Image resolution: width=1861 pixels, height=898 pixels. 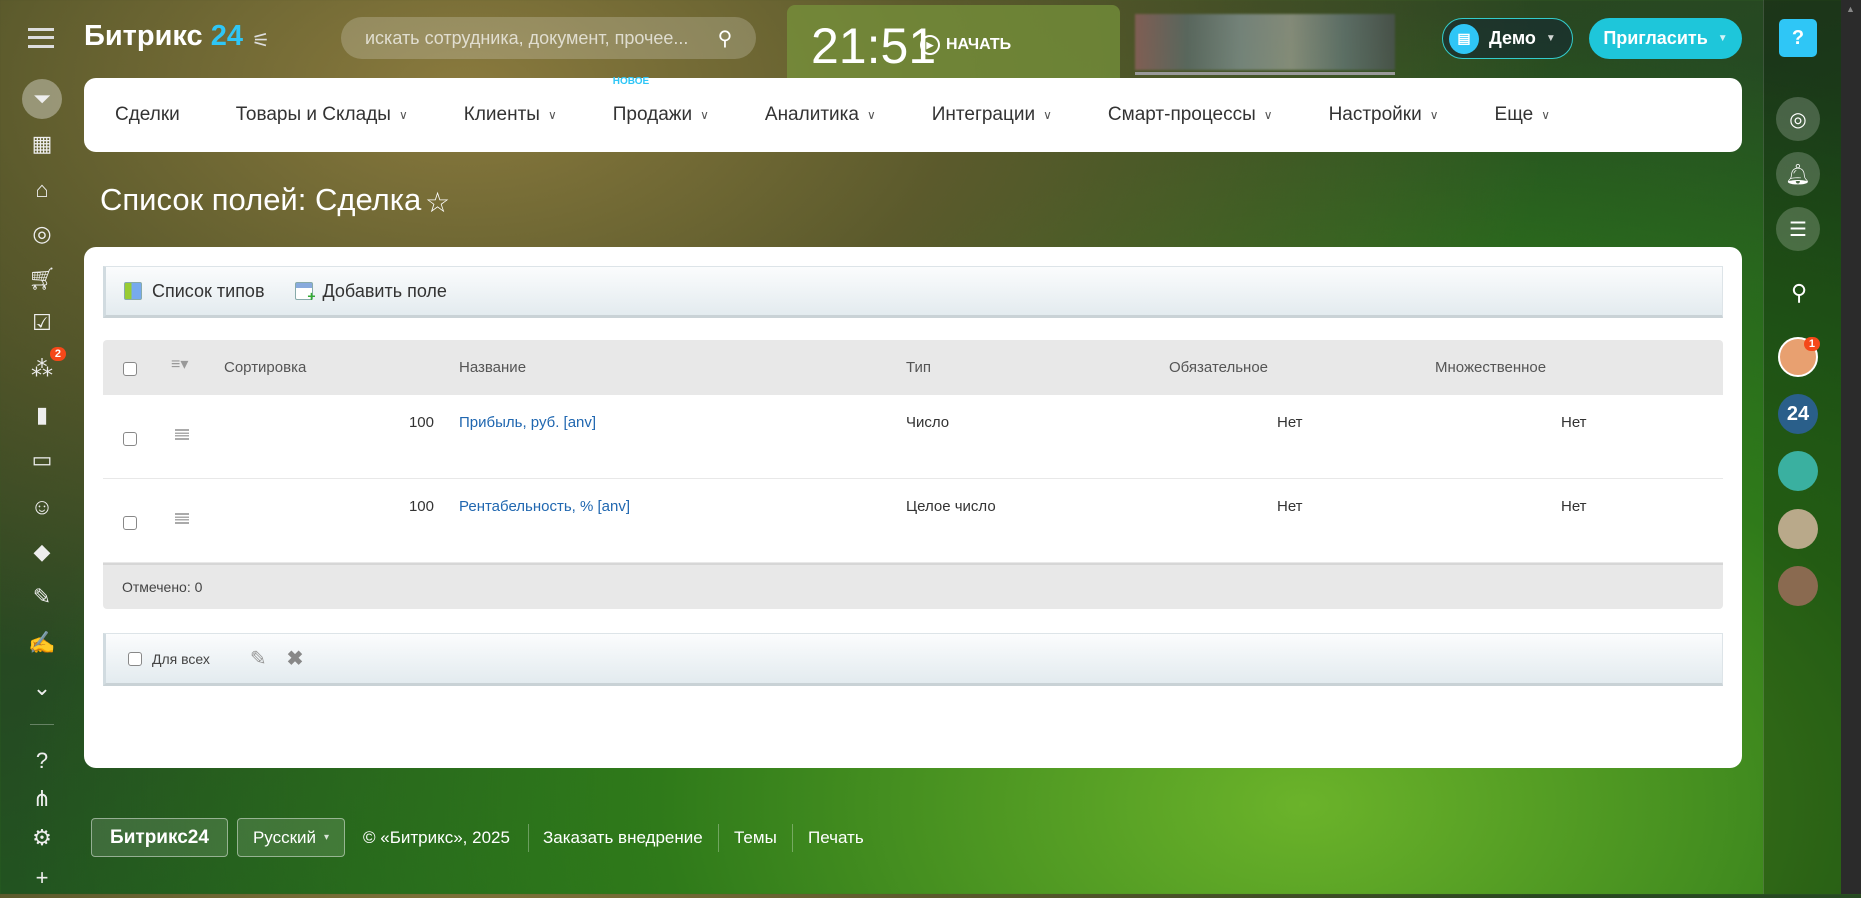 I want to click on user-underline, so click(x=1265, y=73).